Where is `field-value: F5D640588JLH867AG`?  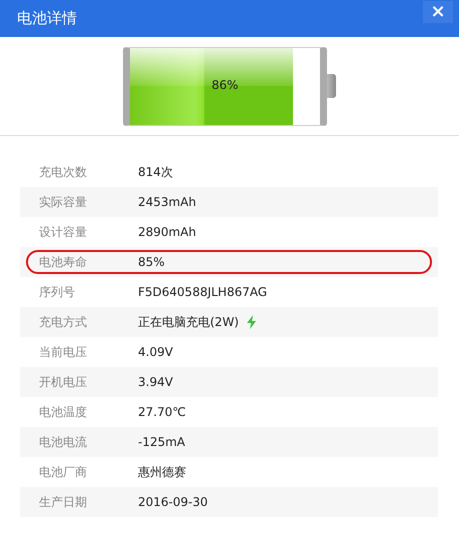 field-value: F5D640588JLH867AG is located at coordinates (203, 292).